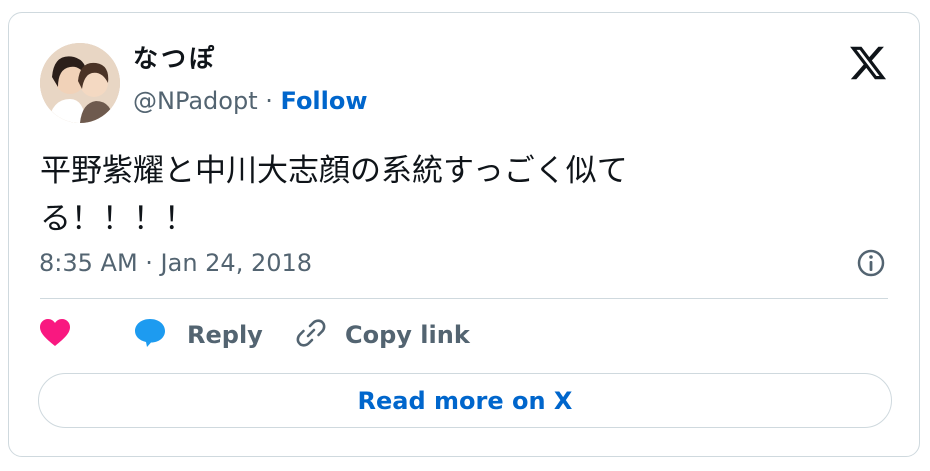  Describe the element at coordinates (80, 83) in the screenshot. I see `avatar` at that location.